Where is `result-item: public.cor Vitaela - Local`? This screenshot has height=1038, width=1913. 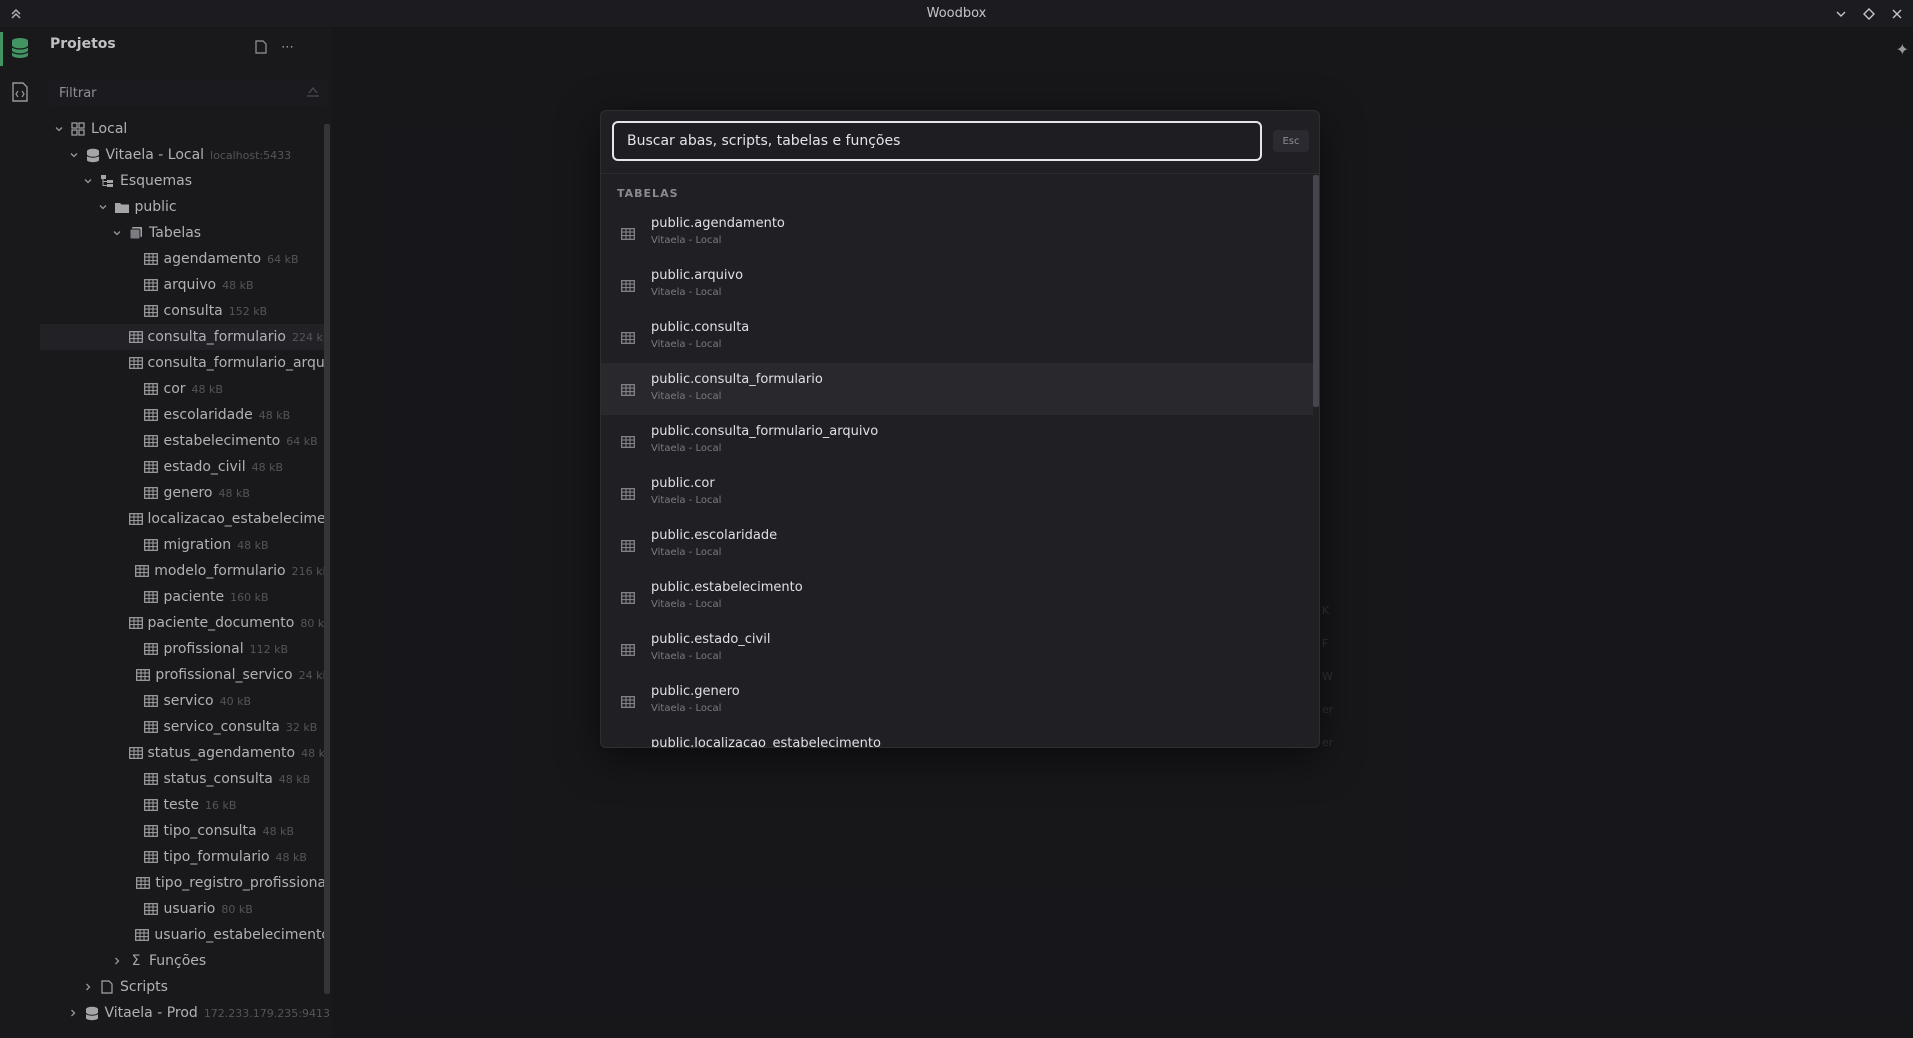 result-item: public.cor Vitaela - Local is located at coordinates (957, 493).